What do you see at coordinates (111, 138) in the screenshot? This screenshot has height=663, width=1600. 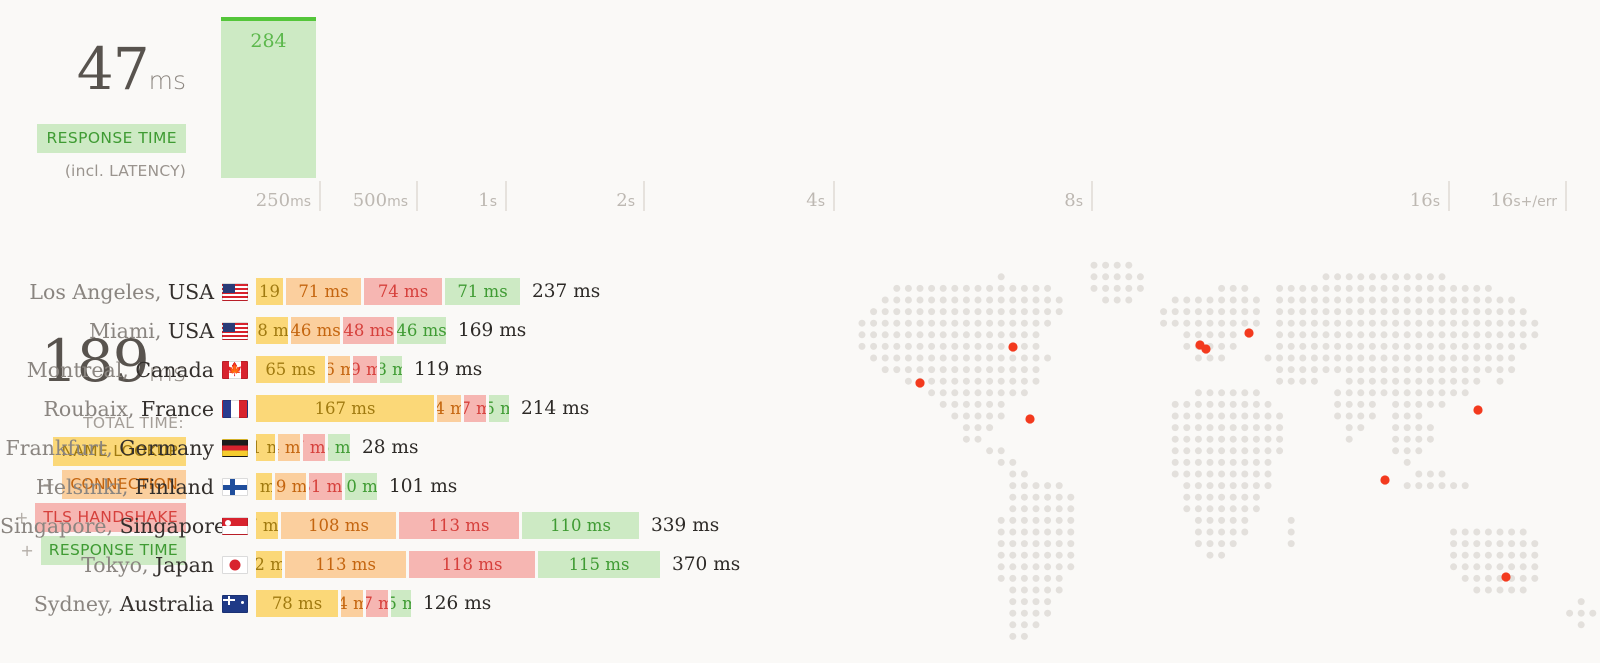 I see `response-time-chip: RESPONSE TIME` at bounding box center [111, 138].